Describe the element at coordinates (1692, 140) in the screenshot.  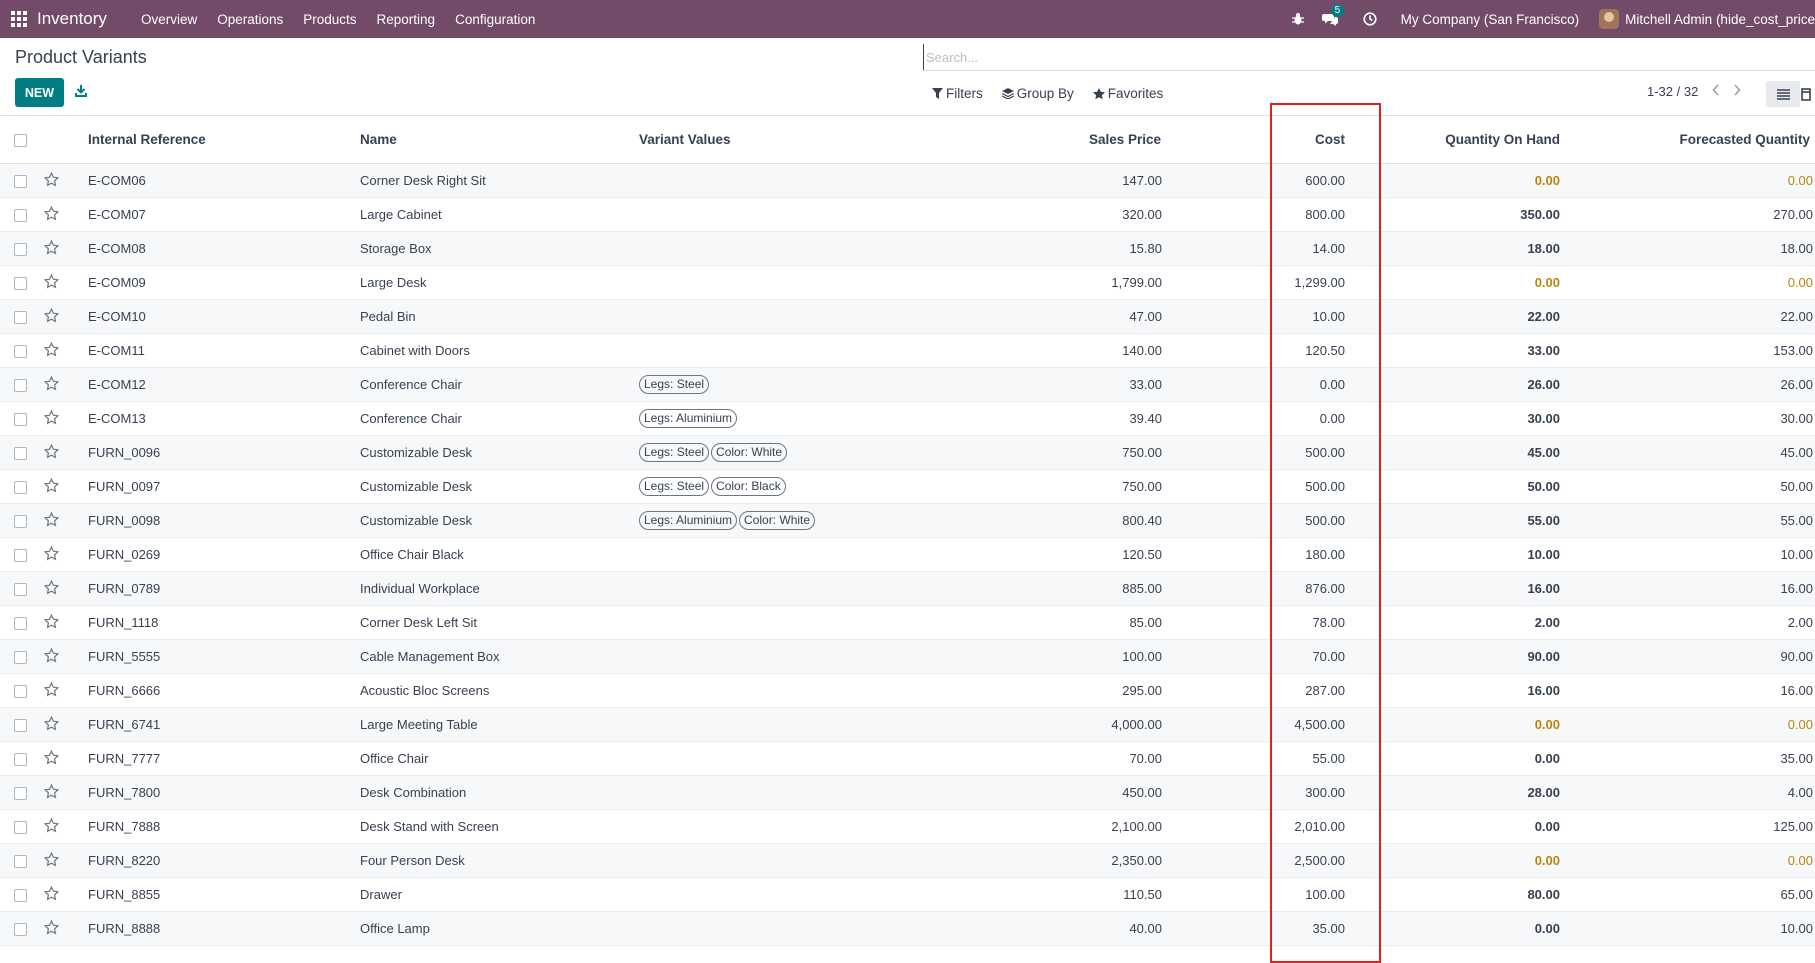
I see `col-forecasted-quantity: Forecasted Quantity` at that location.